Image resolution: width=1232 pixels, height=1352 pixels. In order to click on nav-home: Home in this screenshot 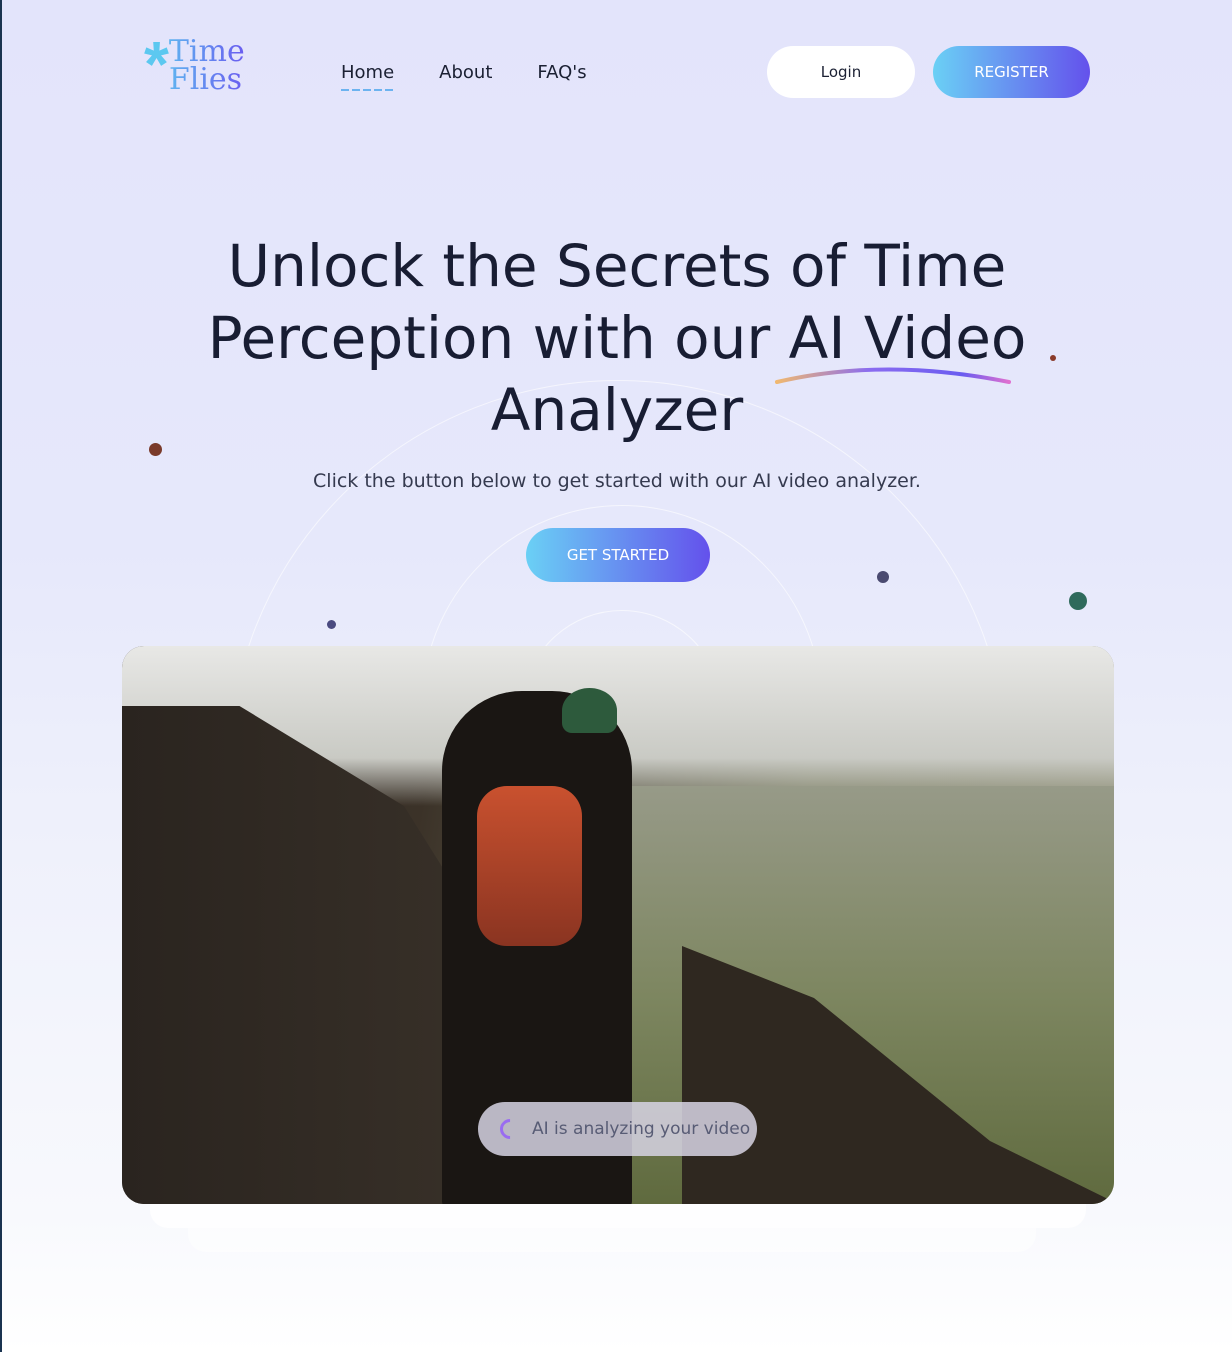, I will do `click(368, 76)`.